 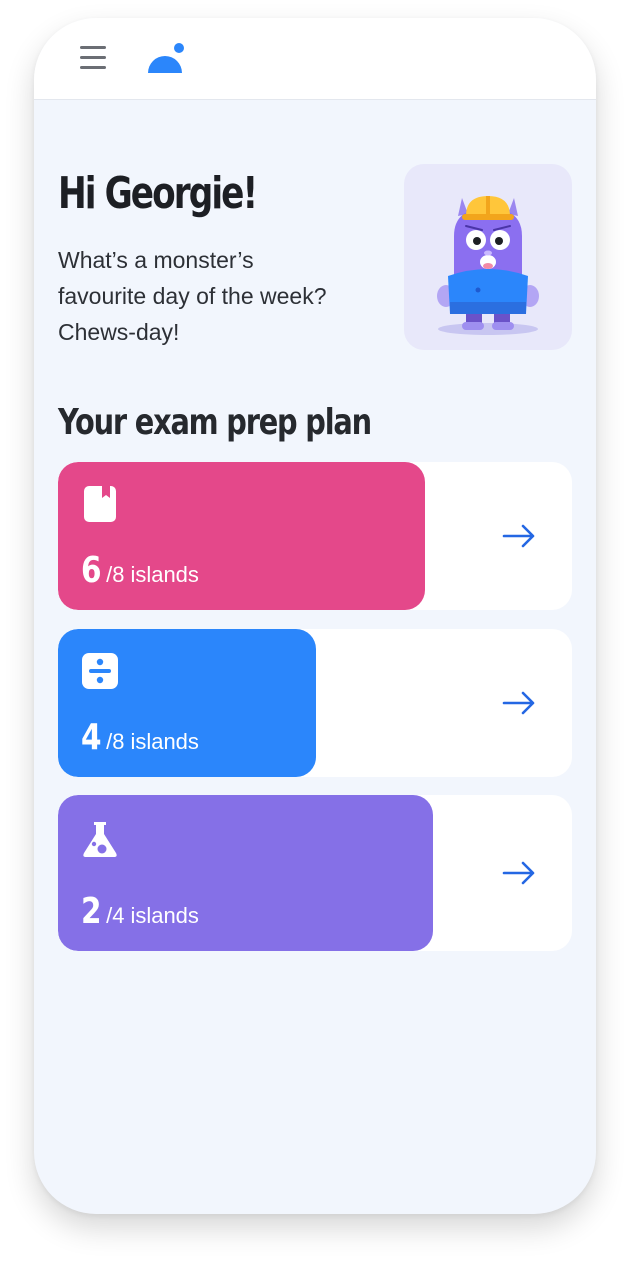 What do you see at coordinates (192, 296) in the screenshot?
I see `joke-line: favourite day of the week?` at bounding box center [192, 296].